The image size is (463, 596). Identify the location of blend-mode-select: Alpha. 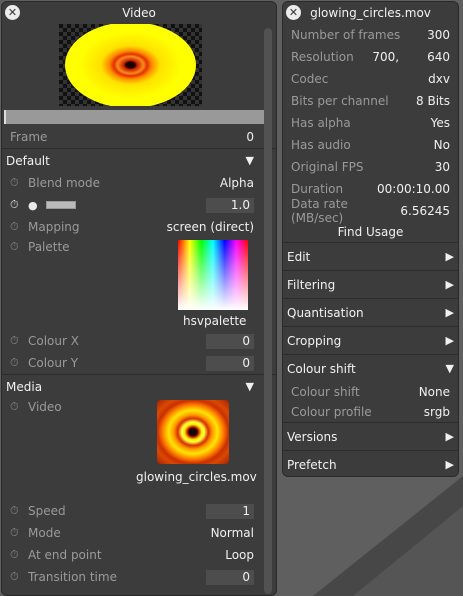
(237, 183).